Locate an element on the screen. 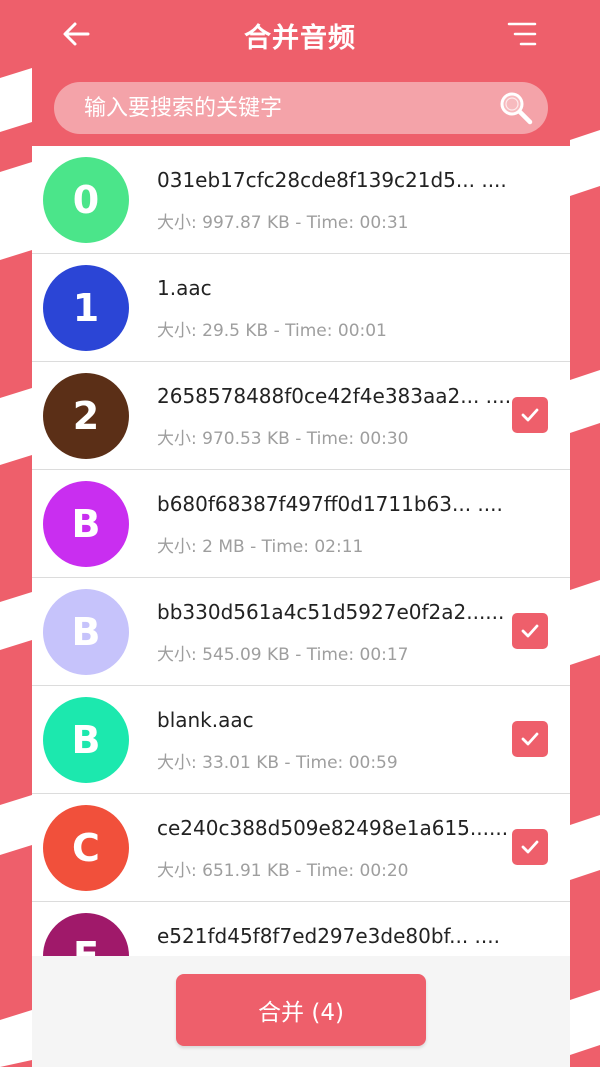  bottom-bar: 合并 (4) is located at coordinates (301, 1011).